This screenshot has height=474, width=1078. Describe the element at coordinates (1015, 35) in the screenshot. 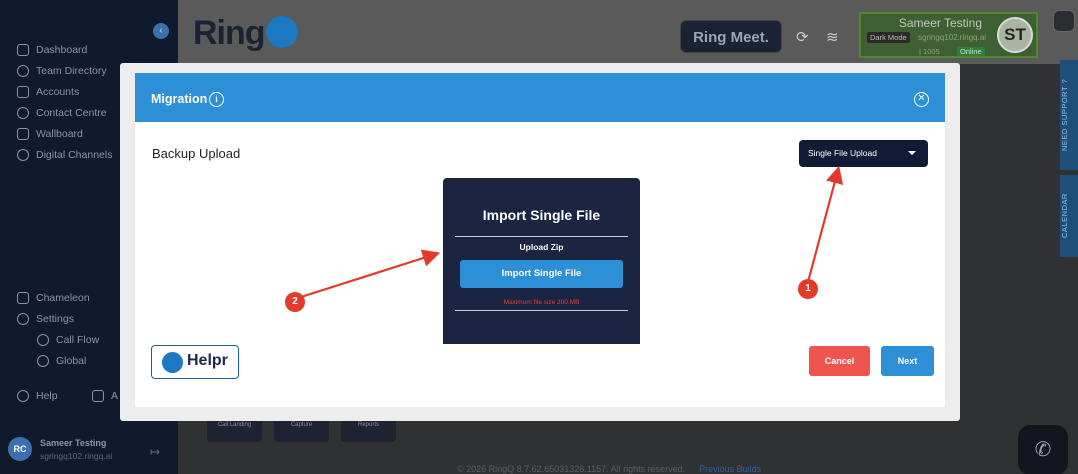

I see `avatar: ST` at that location.